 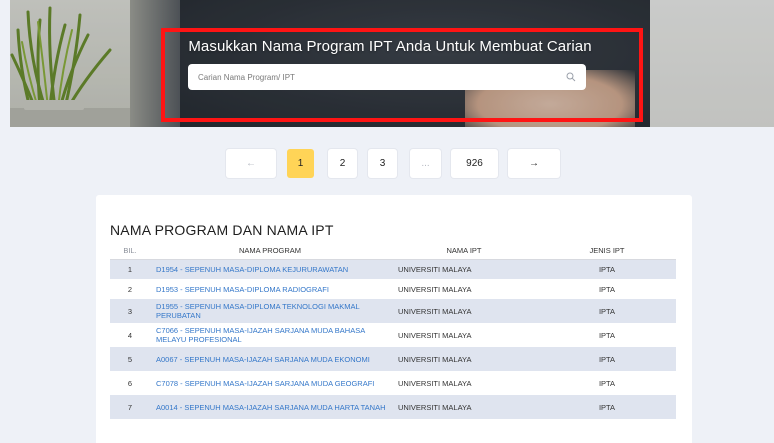 What do you see at coordinates (300, 163) in the screenshot?
I see `pagination-page-1: 1` at bounding box center [300, 163].